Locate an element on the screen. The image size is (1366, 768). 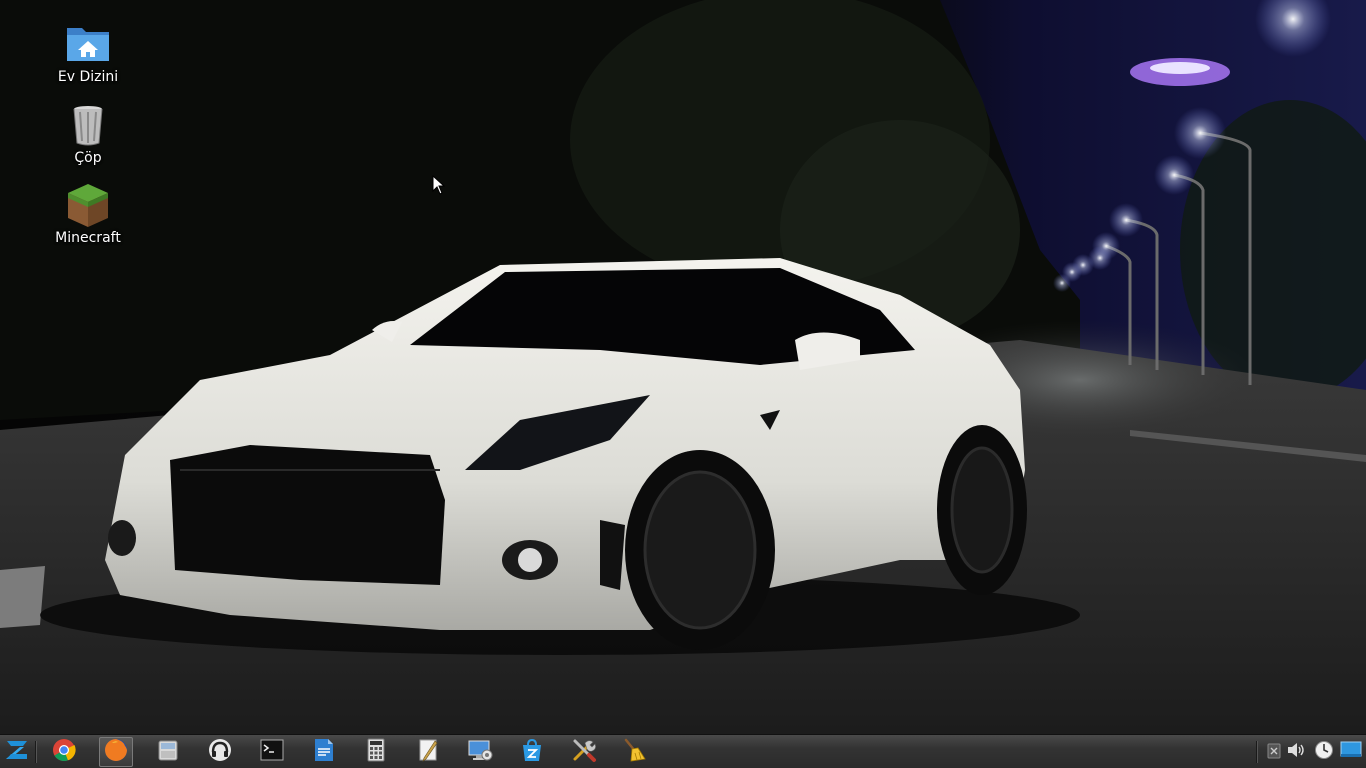
clock-icon is located at coordinates (1324, 752).